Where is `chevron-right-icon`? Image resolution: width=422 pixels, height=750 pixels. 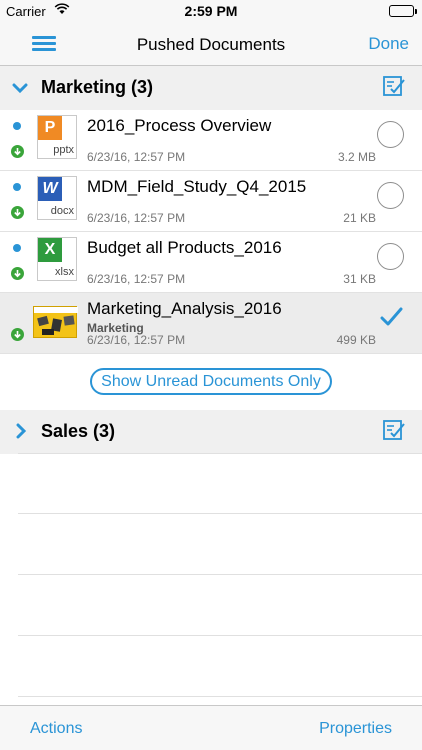 chevron-right-icon is located at coordinates (19, 432).